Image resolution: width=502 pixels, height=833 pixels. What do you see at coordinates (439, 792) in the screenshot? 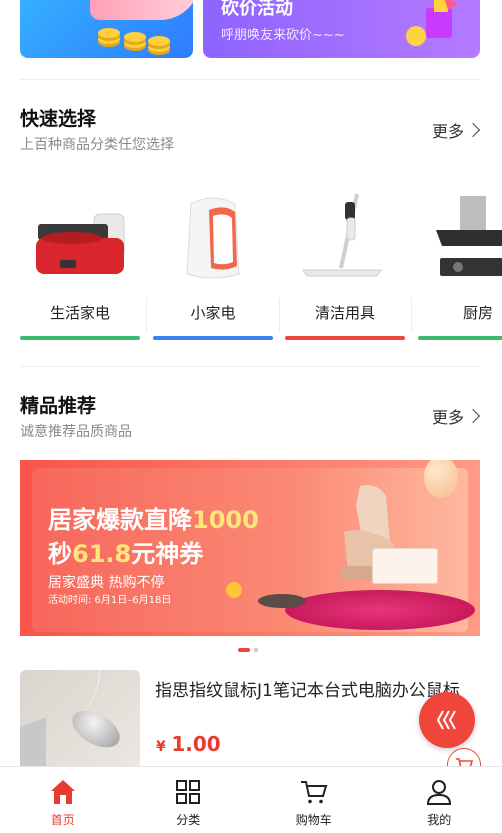
I see `user-icon` at bounding box center [439, 792].